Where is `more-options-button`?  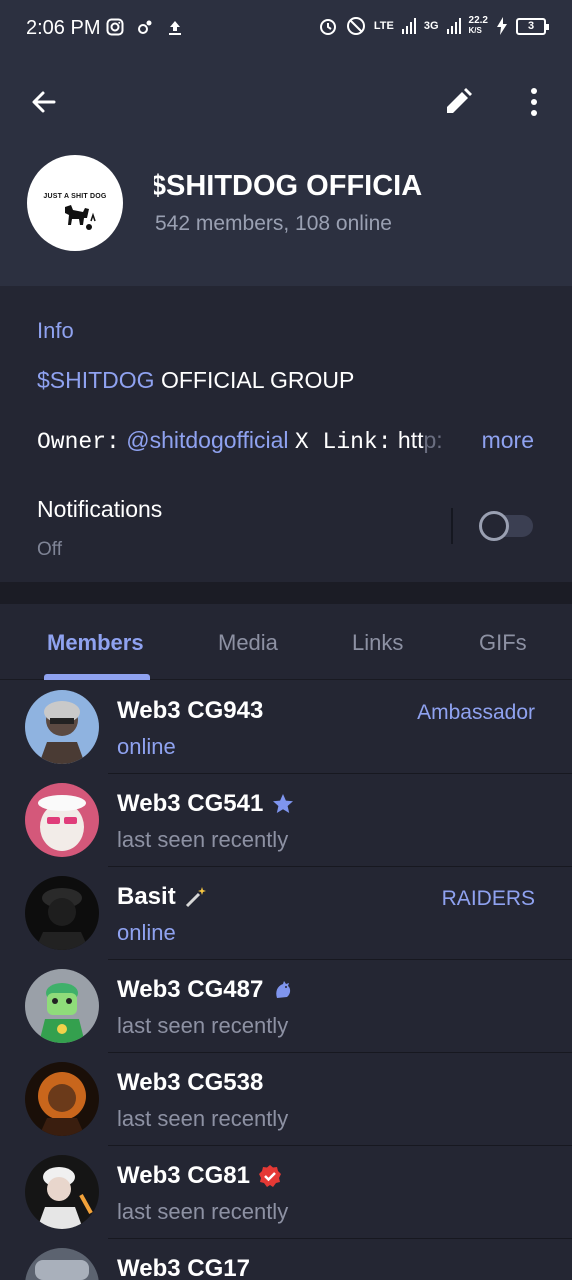 more-options-button is located at coordinates (534, 102).